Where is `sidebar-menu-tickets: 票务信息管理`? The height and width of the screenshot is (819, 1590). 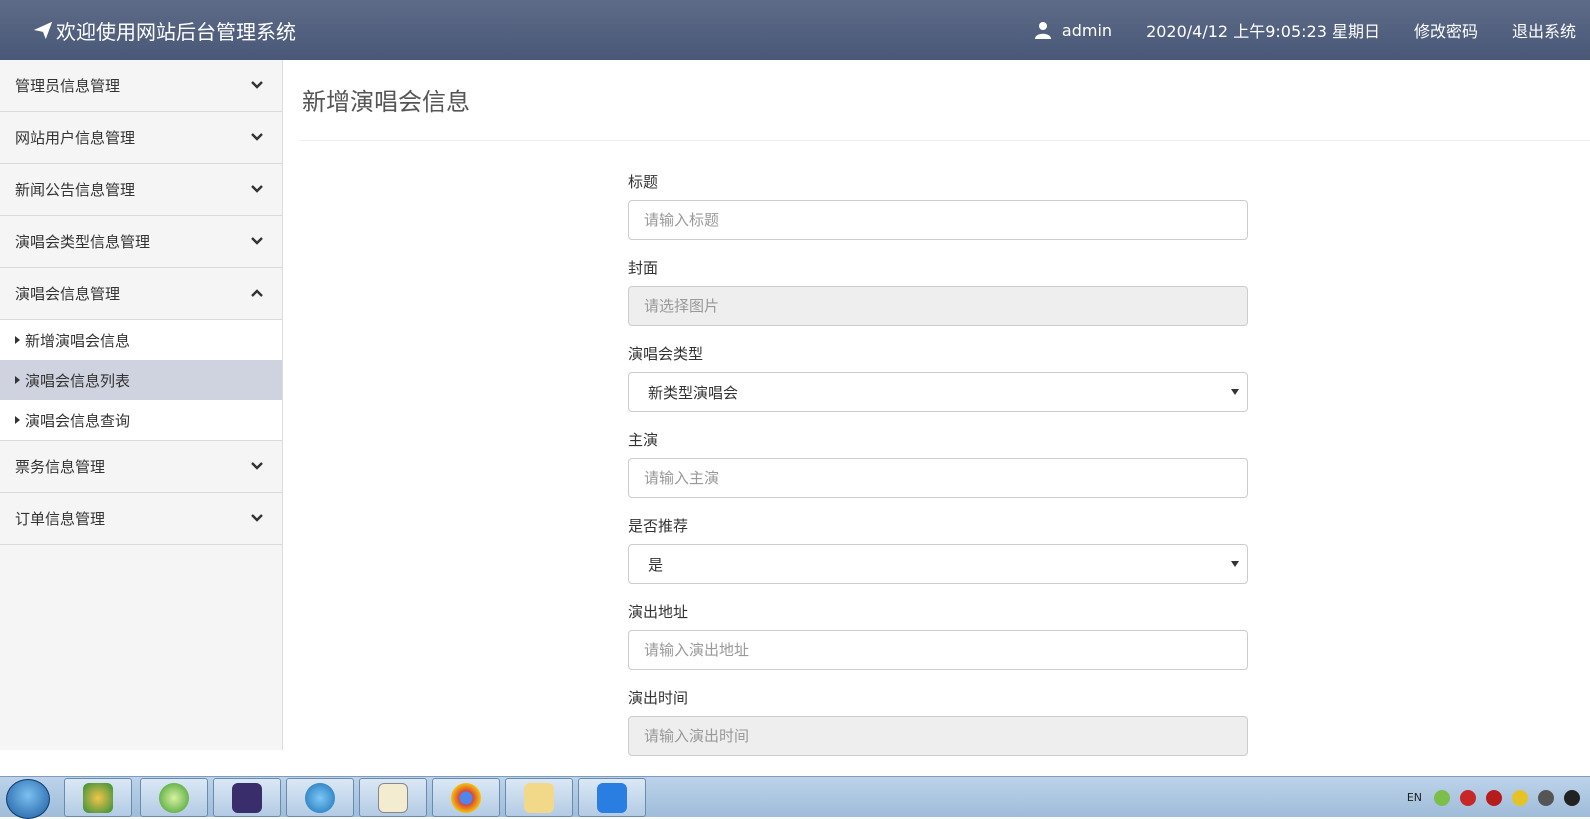
sidebar-menu-tickets: 票务信息管理 is located at coordinates (141, 467).